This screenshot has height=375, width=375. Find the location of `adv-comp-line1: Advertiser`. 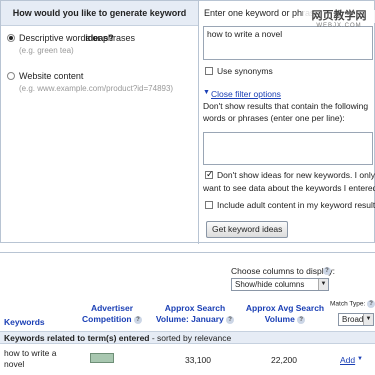

adv-comp-line1: Advertiser is located at coordinates (112, 308).